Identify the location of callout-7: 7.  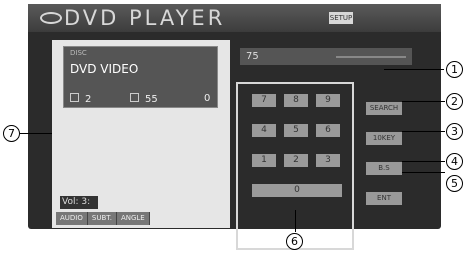
(11, 133).